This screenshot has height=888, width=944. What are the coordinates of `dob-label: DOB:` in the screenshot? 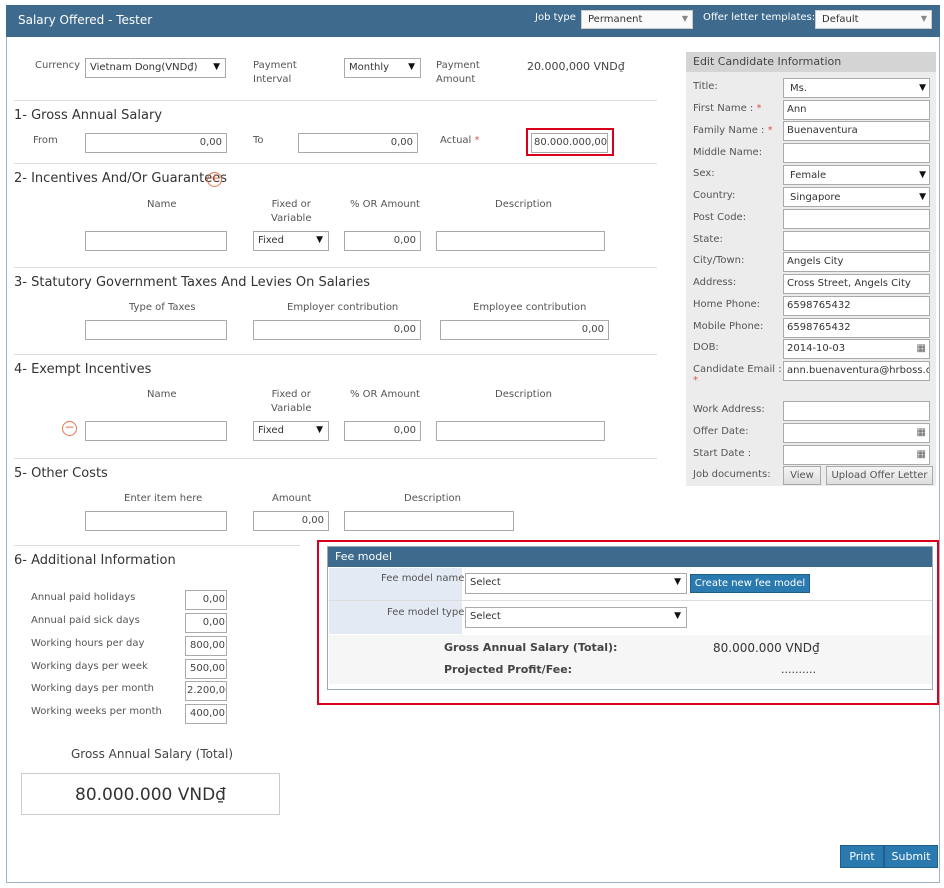 It's located at (706, 347).